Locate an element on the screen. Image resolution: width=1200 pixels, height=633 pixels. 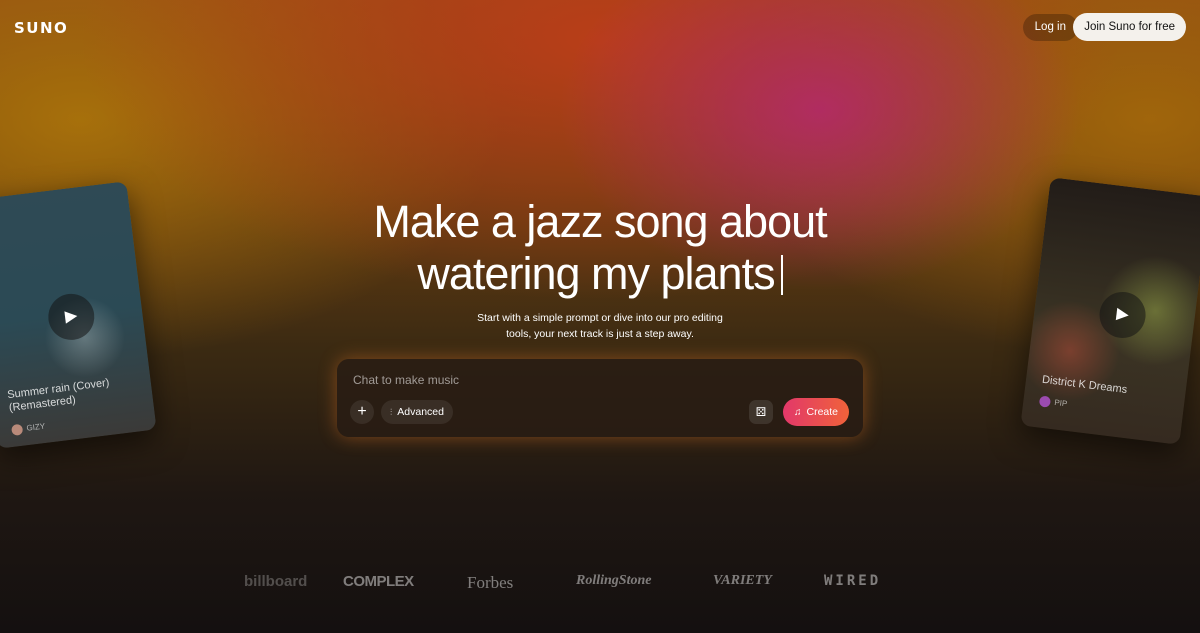
sliders-icon: ⫶ is located at coordinates (391, 412).